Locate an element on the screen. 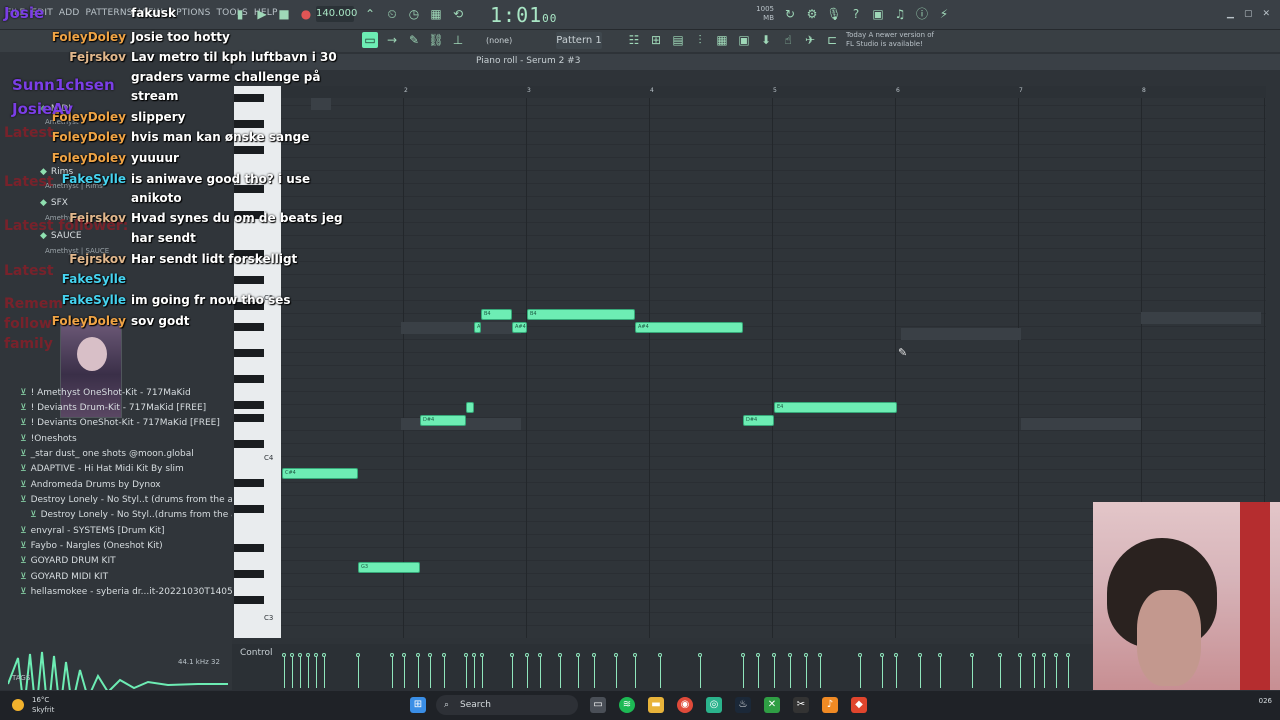 This screenshot has width=1280, height=720. mixer-icon: ⚙ is located at coordinates (812, 14).